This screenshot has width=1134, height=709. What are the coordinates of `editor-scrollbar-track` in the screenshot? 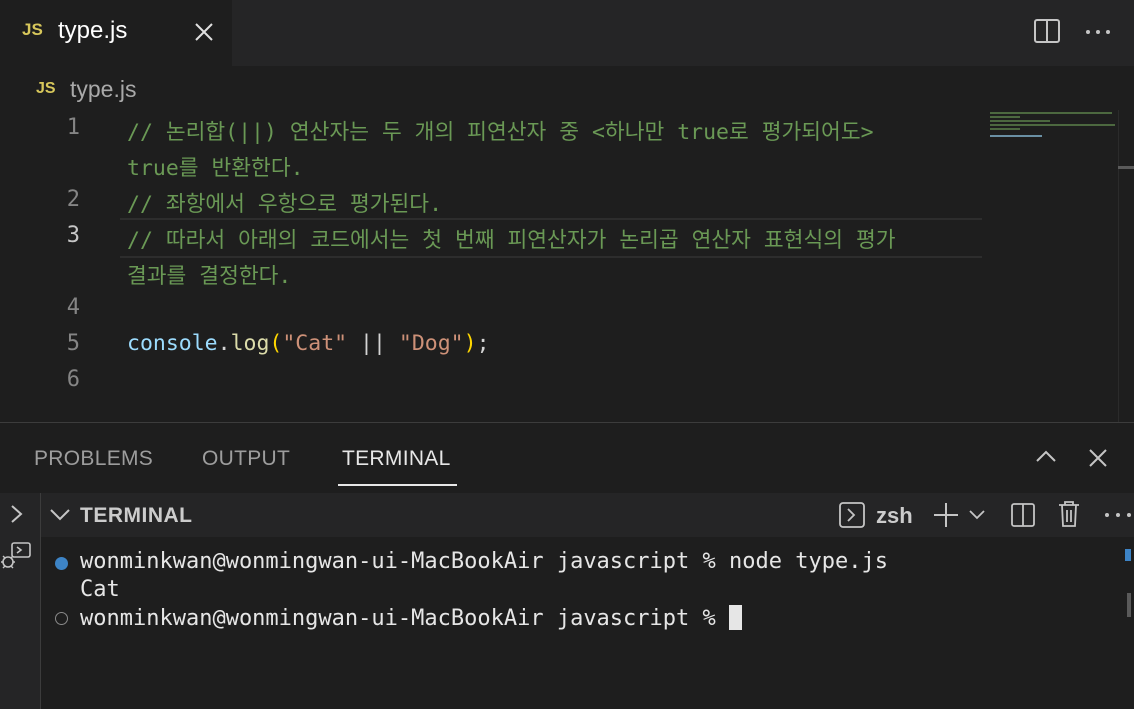 It's located at (1118, 266).